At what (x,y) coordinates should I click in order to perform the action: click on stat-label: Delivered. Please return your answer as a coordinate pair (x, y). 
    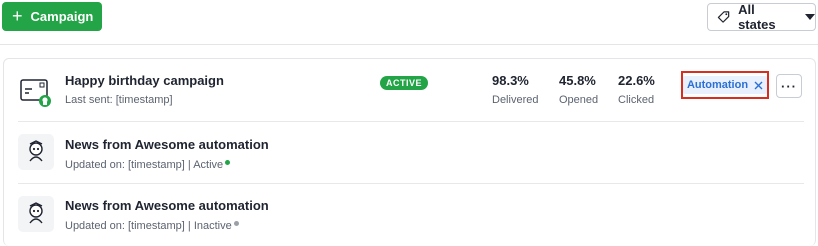
    Looking at the image, I should click on (515, 100).